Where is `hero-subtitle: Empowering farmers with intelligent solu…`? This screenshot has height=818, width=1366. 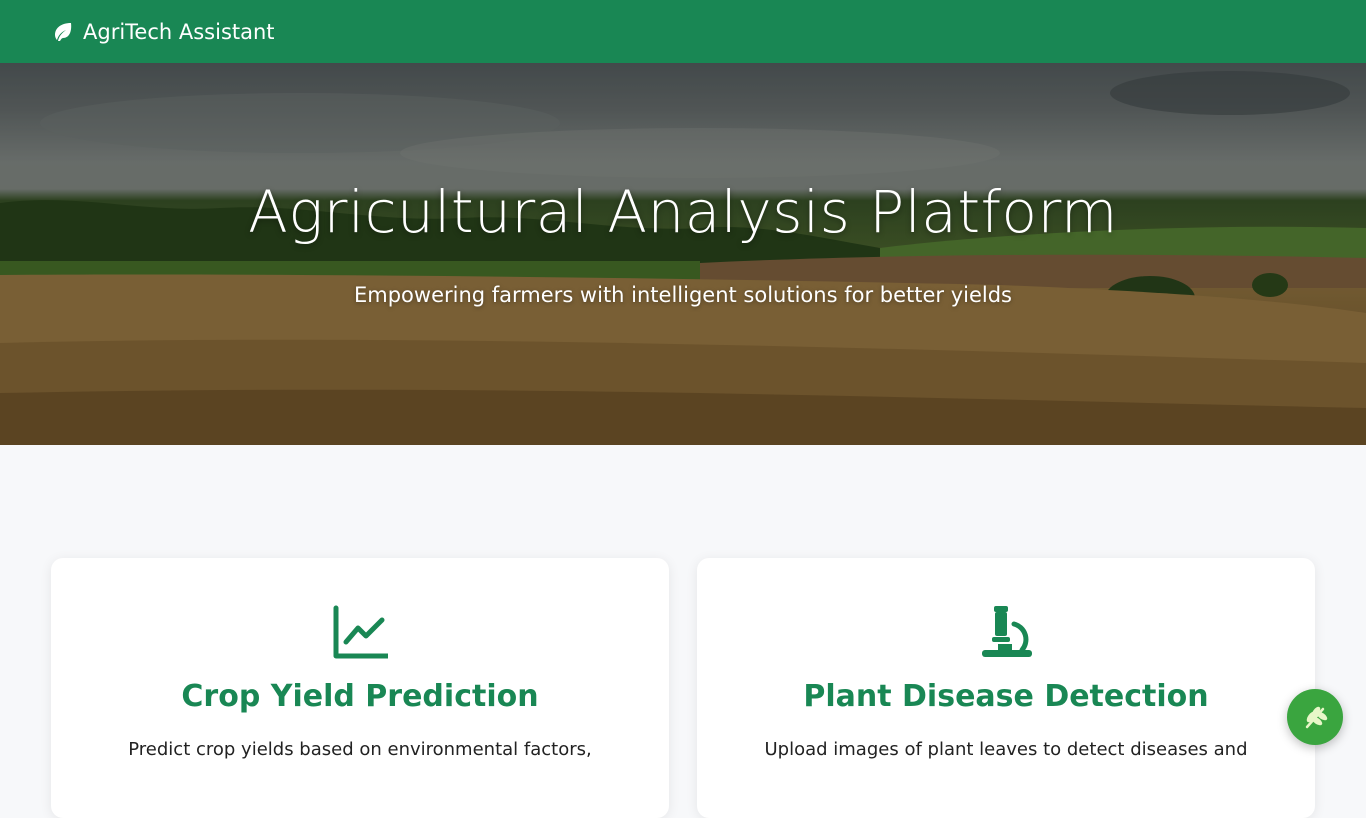
hero-subtitle: Empowering farmers with intelligent solu… is located at coordinates (683, 295).